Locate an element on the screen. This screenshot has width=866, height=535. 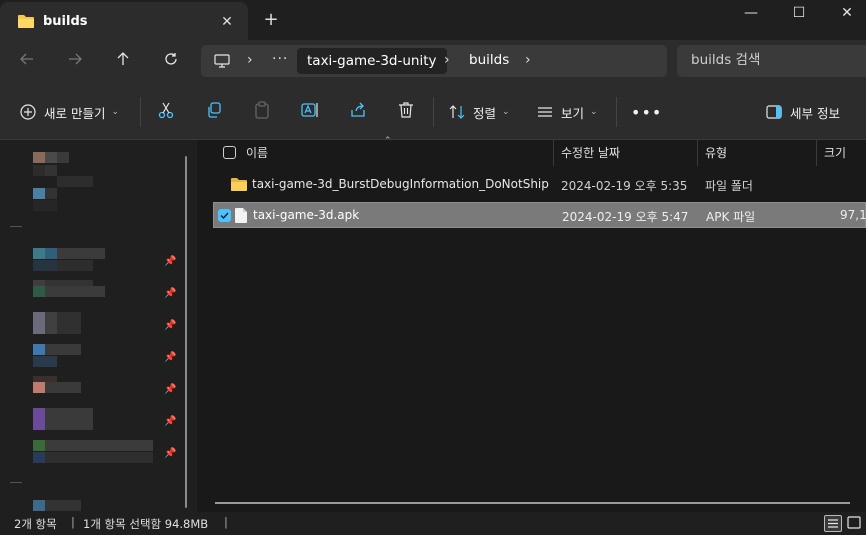
cut-button is located at coordinates (168, 112).